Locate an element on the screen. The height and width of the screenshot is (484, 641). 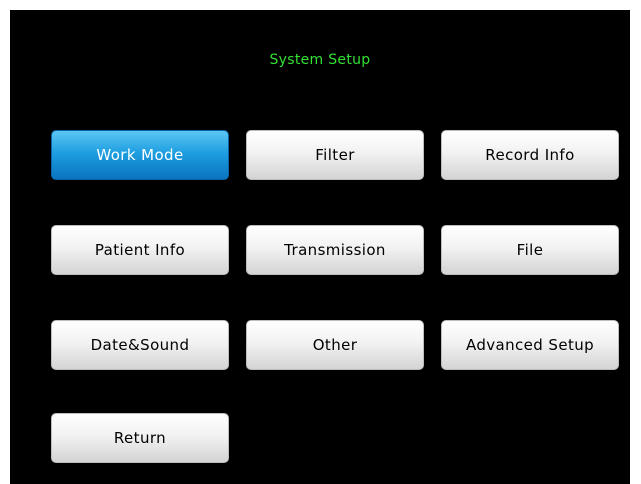
filter-button: Filter is located at coordinates (335, 155).